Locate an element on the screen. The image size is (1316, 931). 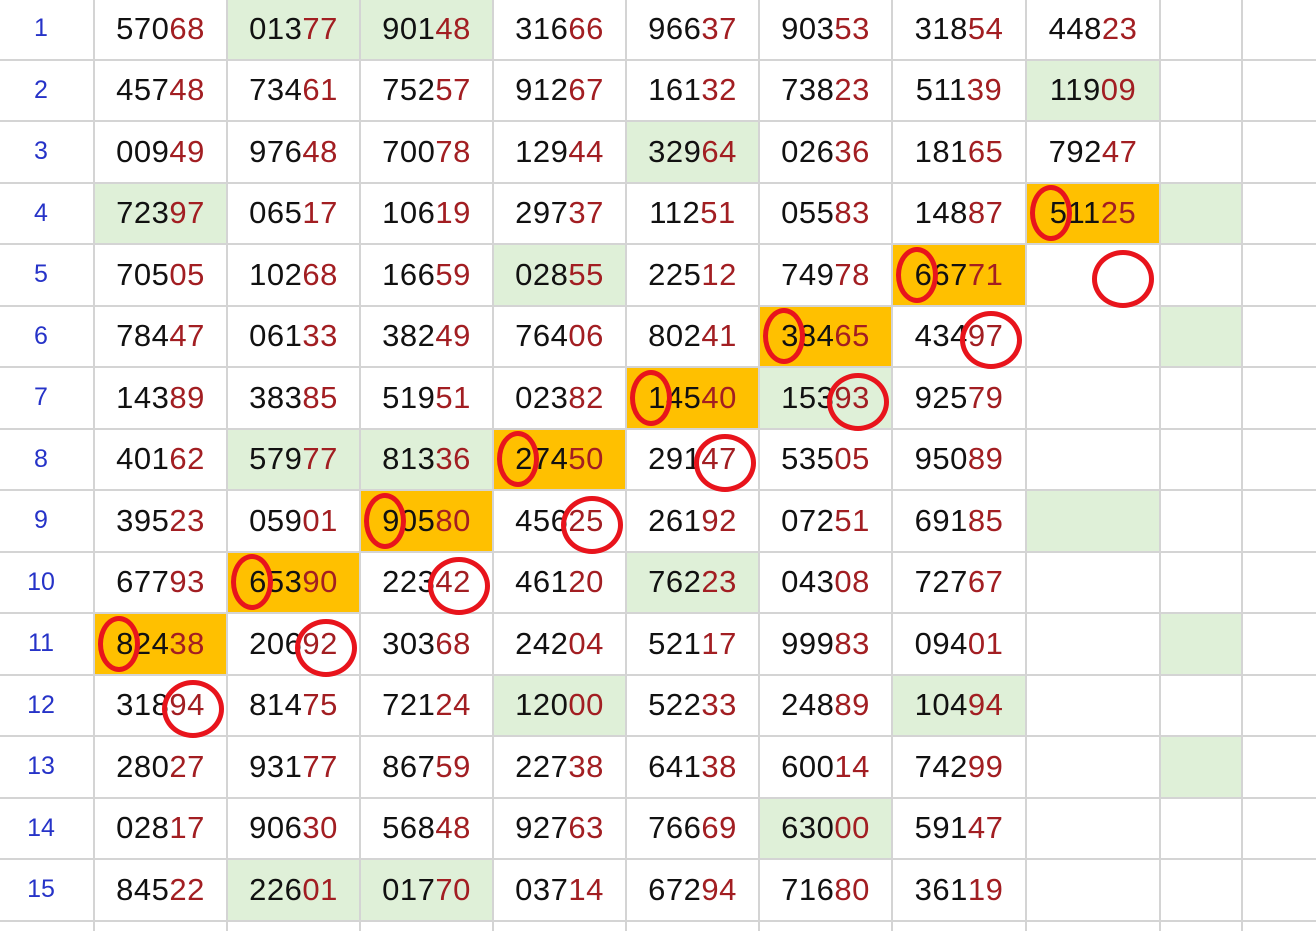
number-prefix: 912 is located at coordinates (542, 90).